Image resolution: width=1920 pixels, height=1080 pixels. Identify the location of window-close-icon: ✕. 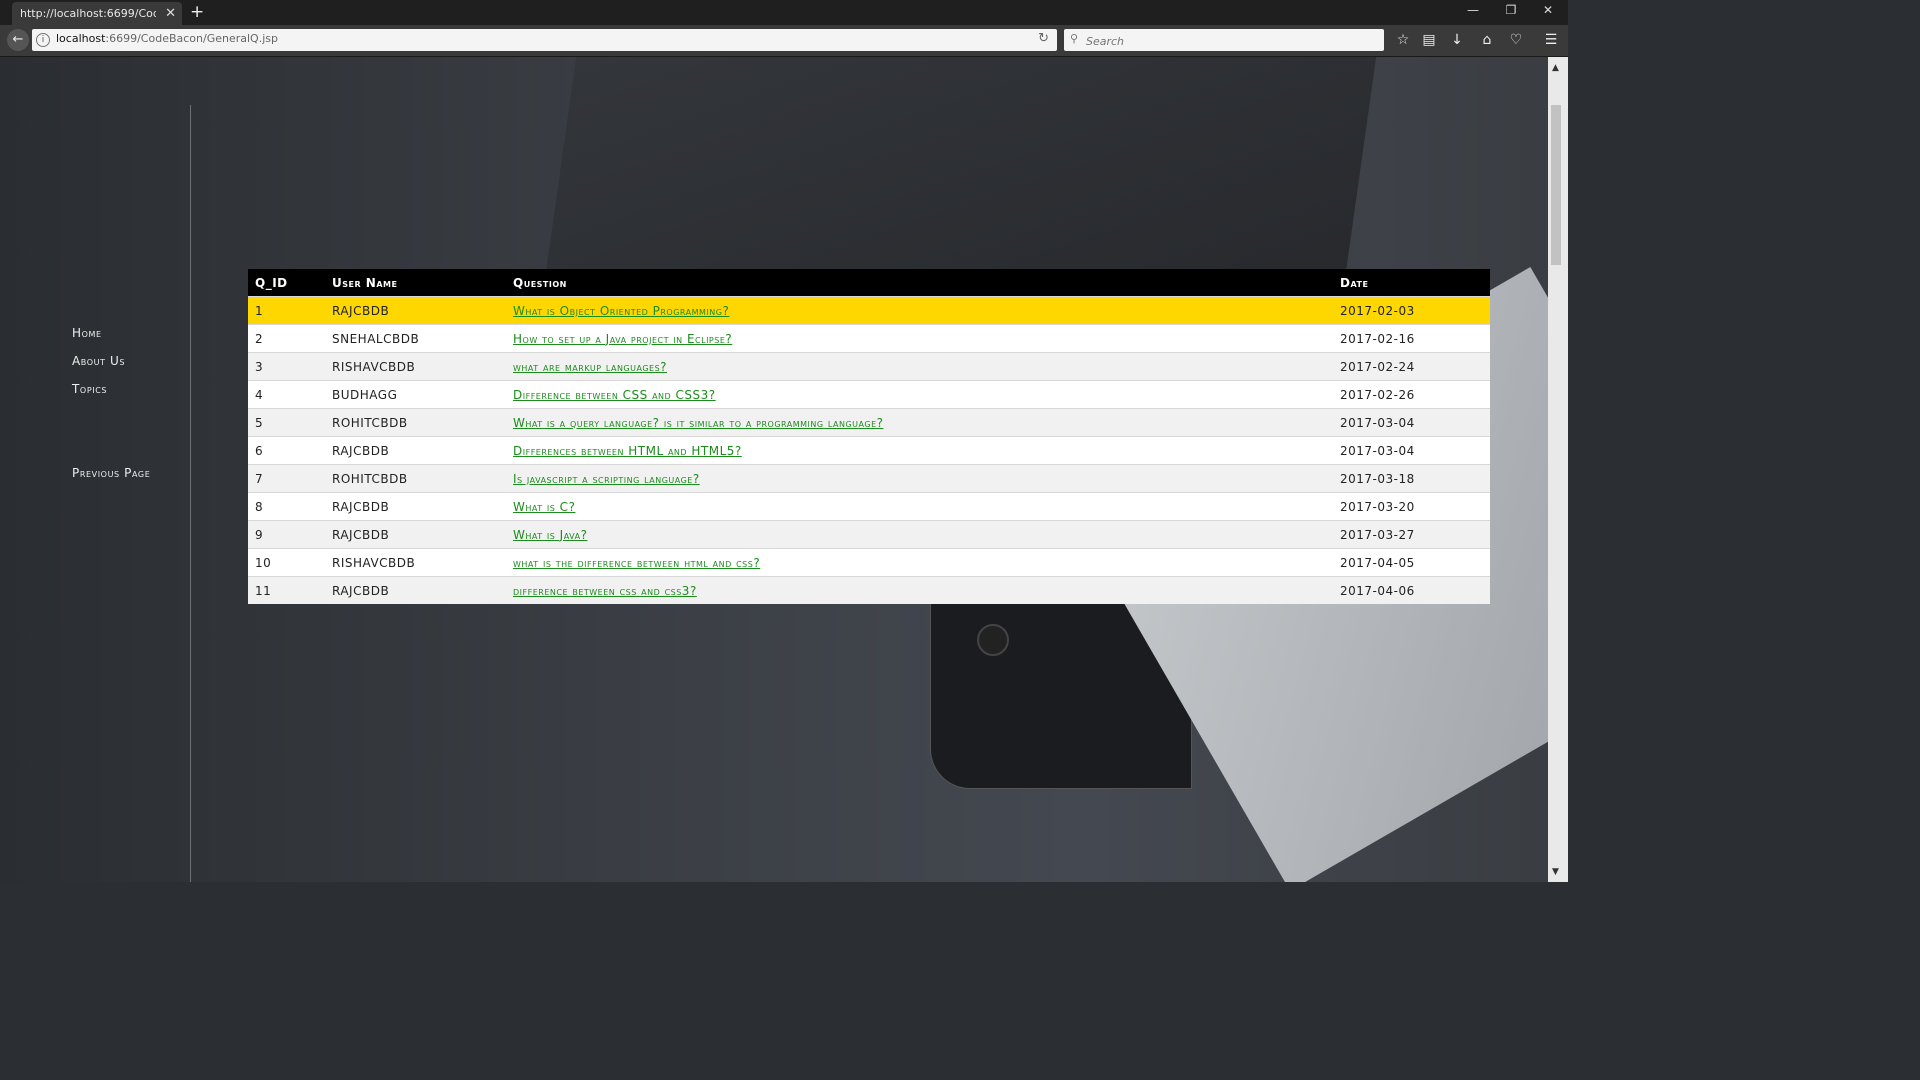
(1548, 10).